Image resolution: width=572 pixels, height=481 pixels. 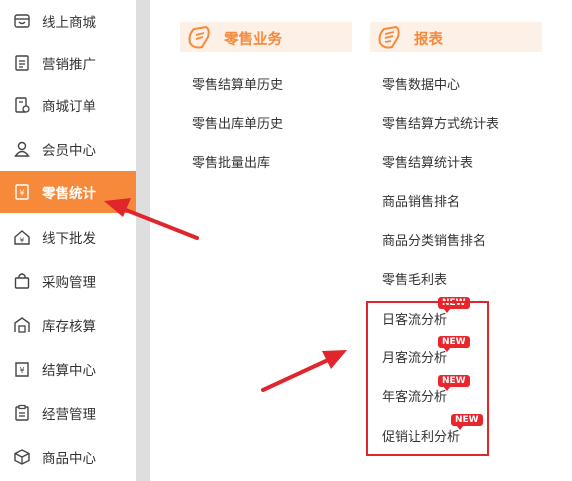 I want to click on sidebar-item-label: 结算中心, so click(x=69, y=371).